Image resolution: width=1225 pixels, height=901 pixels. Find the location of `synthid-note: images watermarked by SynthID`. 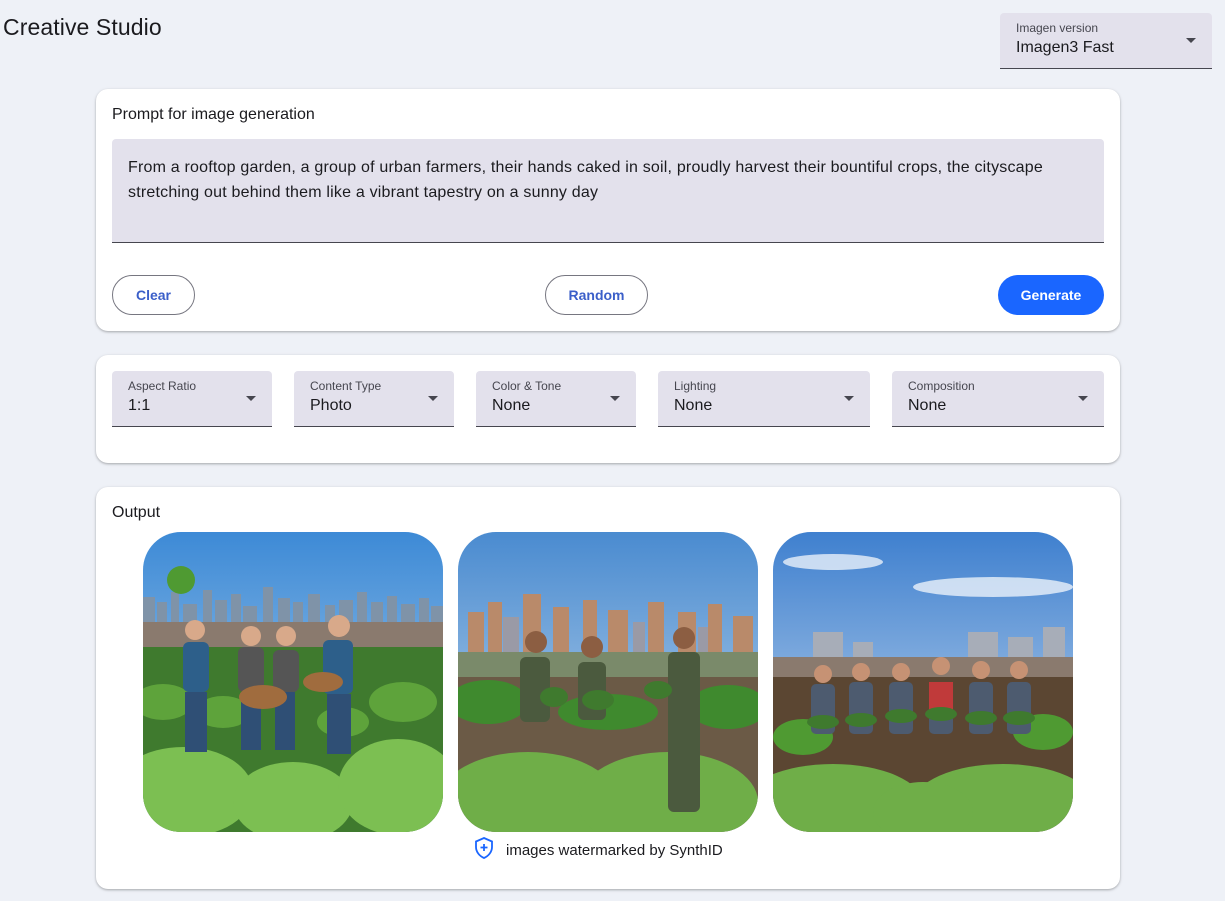

synthid-note: images watermarked by SynthID is located at coordinates (598, 850).